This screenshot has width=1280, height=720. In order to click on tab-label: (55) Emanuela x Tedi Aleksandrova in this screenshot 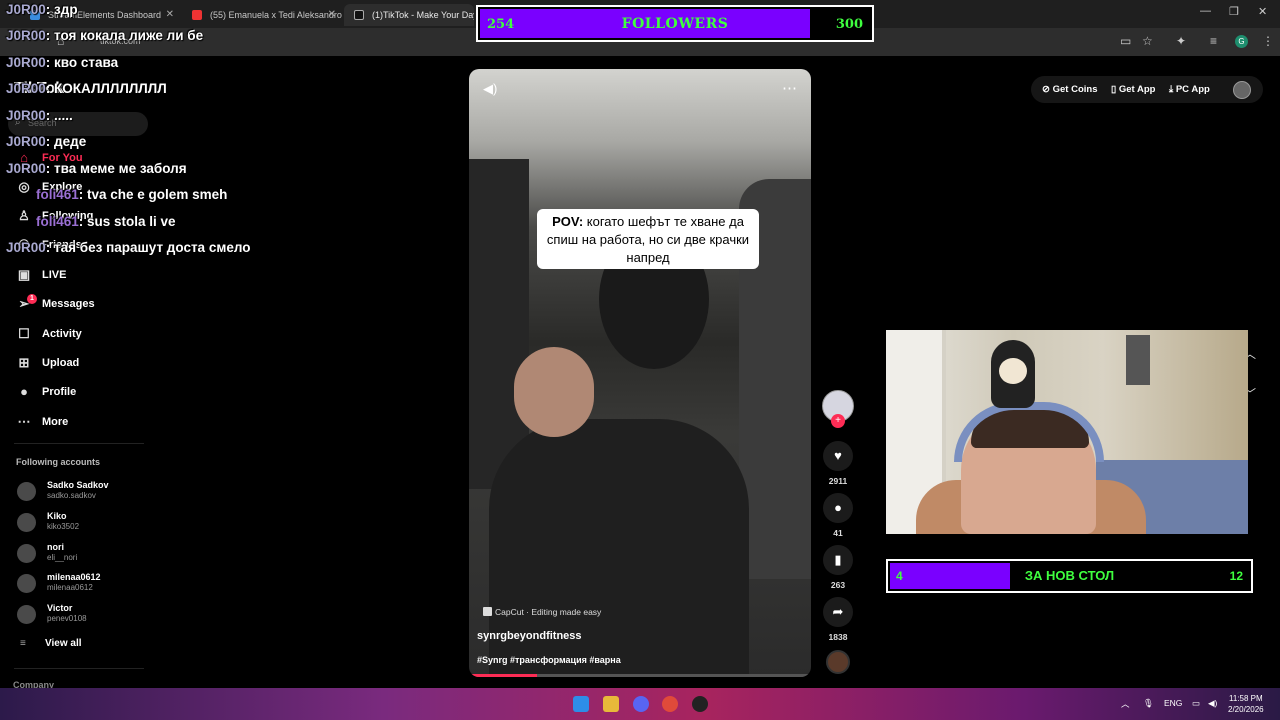, I will do `click(276, 15)`.